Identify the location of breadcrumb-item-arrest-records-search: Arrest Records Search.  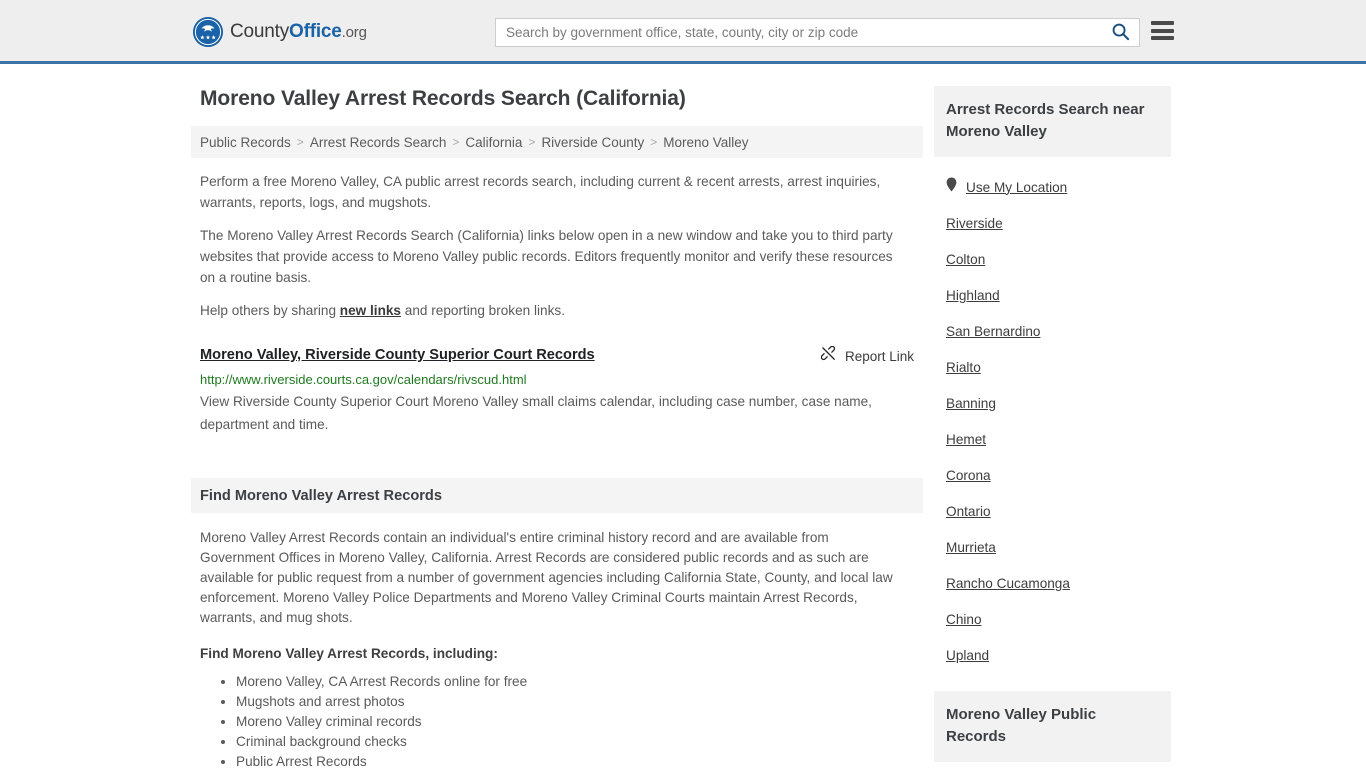
(378, 142).